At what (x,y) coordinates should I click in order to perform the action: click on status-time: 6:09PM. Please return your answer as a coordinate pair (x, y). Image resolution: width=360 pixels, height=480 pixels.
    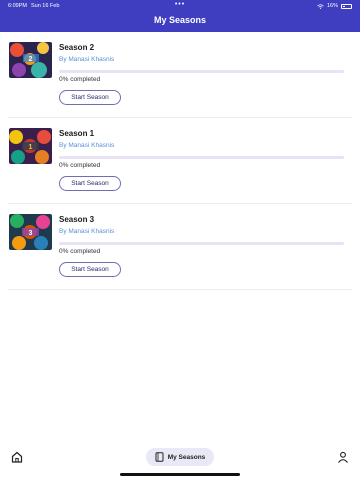
    Looking at the image, I should click on (17, 6).